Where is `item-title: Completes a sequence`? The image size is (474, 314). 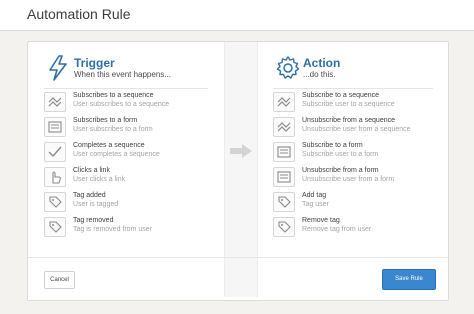 item-title: Completes a sequence is located at coordinates (109, 145).